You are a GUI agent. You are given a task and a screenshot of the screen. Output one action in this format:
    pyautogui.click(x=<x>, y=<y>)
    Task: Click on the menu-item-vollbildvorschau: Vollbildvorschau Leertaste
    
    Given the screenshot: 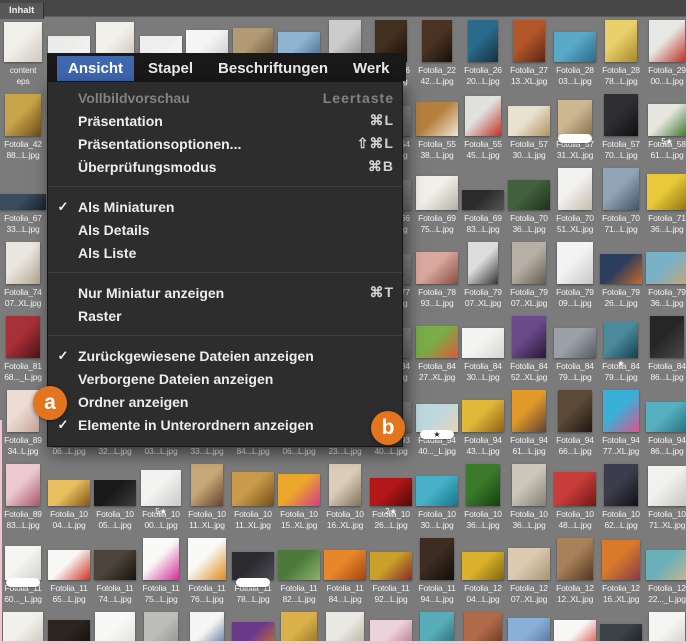 What is the action you would take?
    pyautogui.click(x=225, y=97)
    